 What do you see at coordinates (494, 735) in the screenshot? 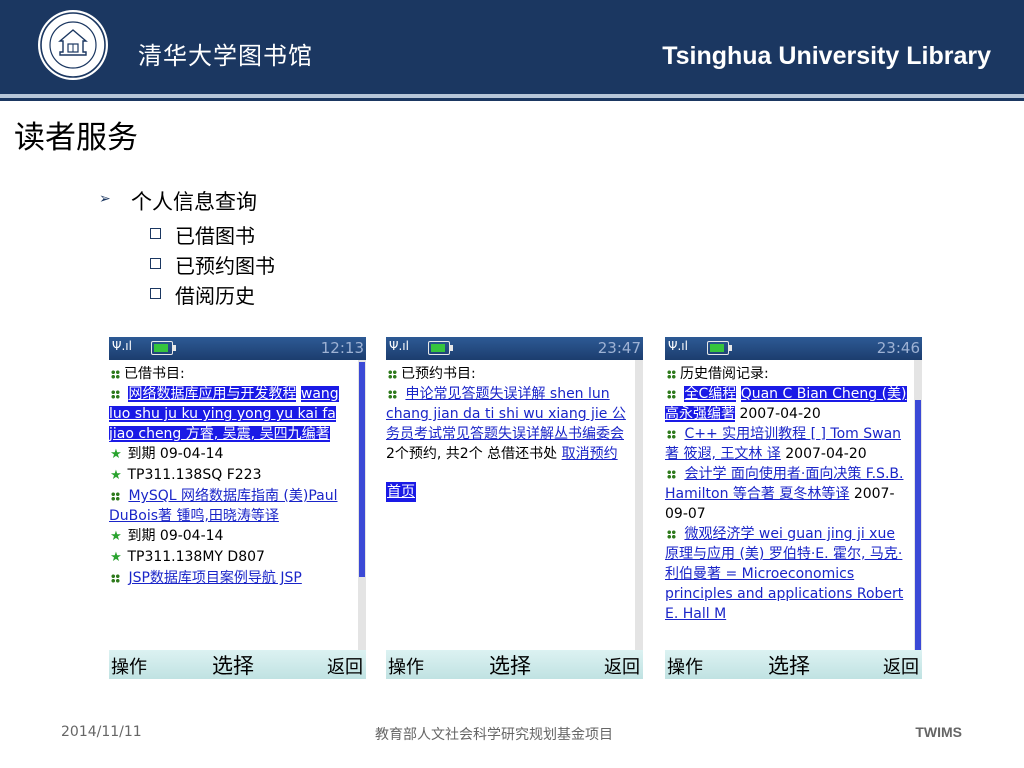
I see `footer-project: 教育部人文社会科学研究规划基金项目` at bounding box center [494, 735].